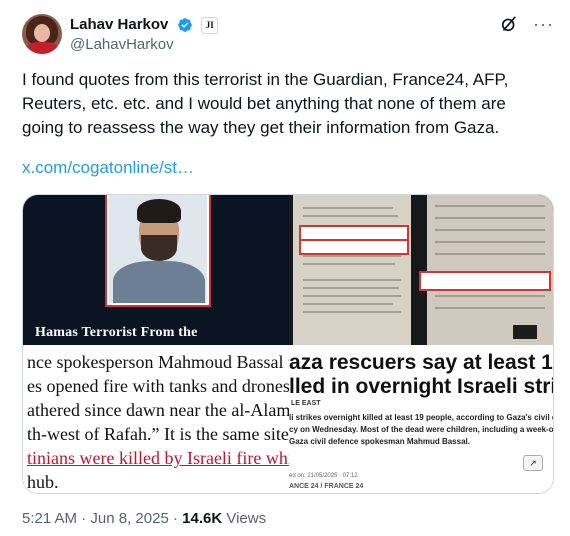  What do you see at coordinates (43, 482) in the screenshot?
I see `article-line: hub.` at bounding box center [43, 482].